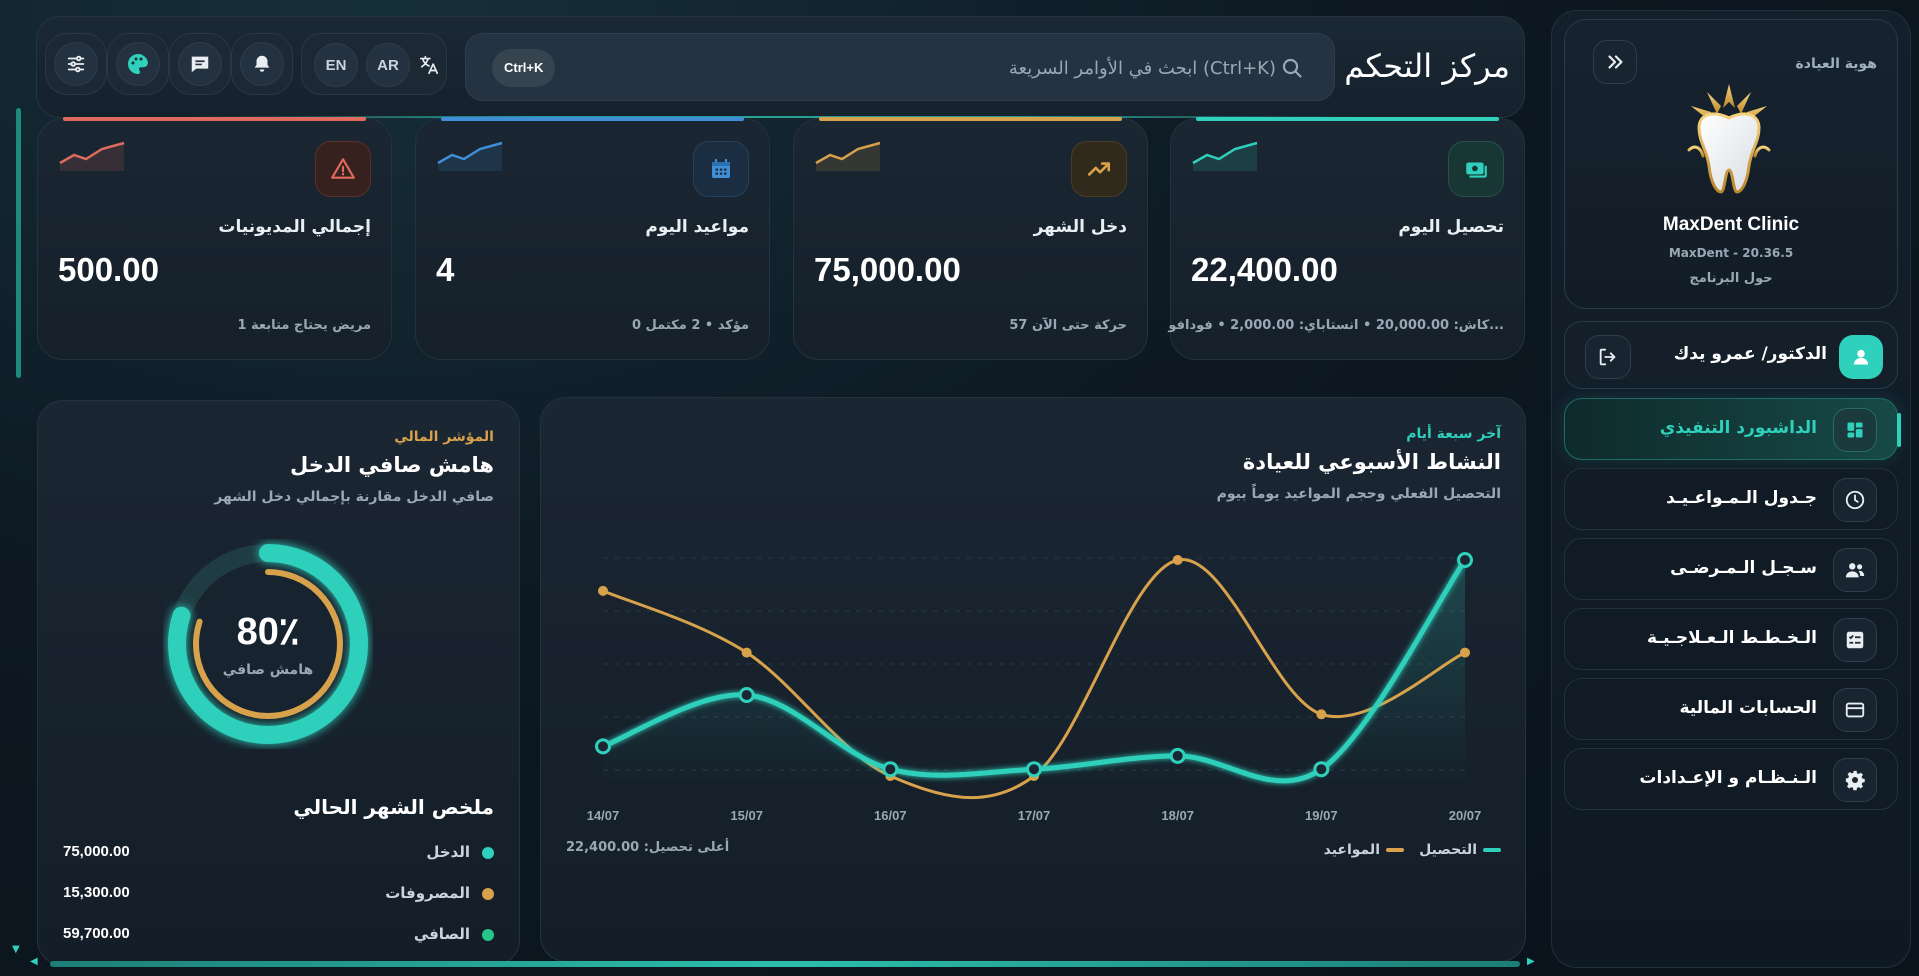  Describe the element at coordinates (890, 815) in the screenshot. I see `x-tick-label: 16/07` at that location.